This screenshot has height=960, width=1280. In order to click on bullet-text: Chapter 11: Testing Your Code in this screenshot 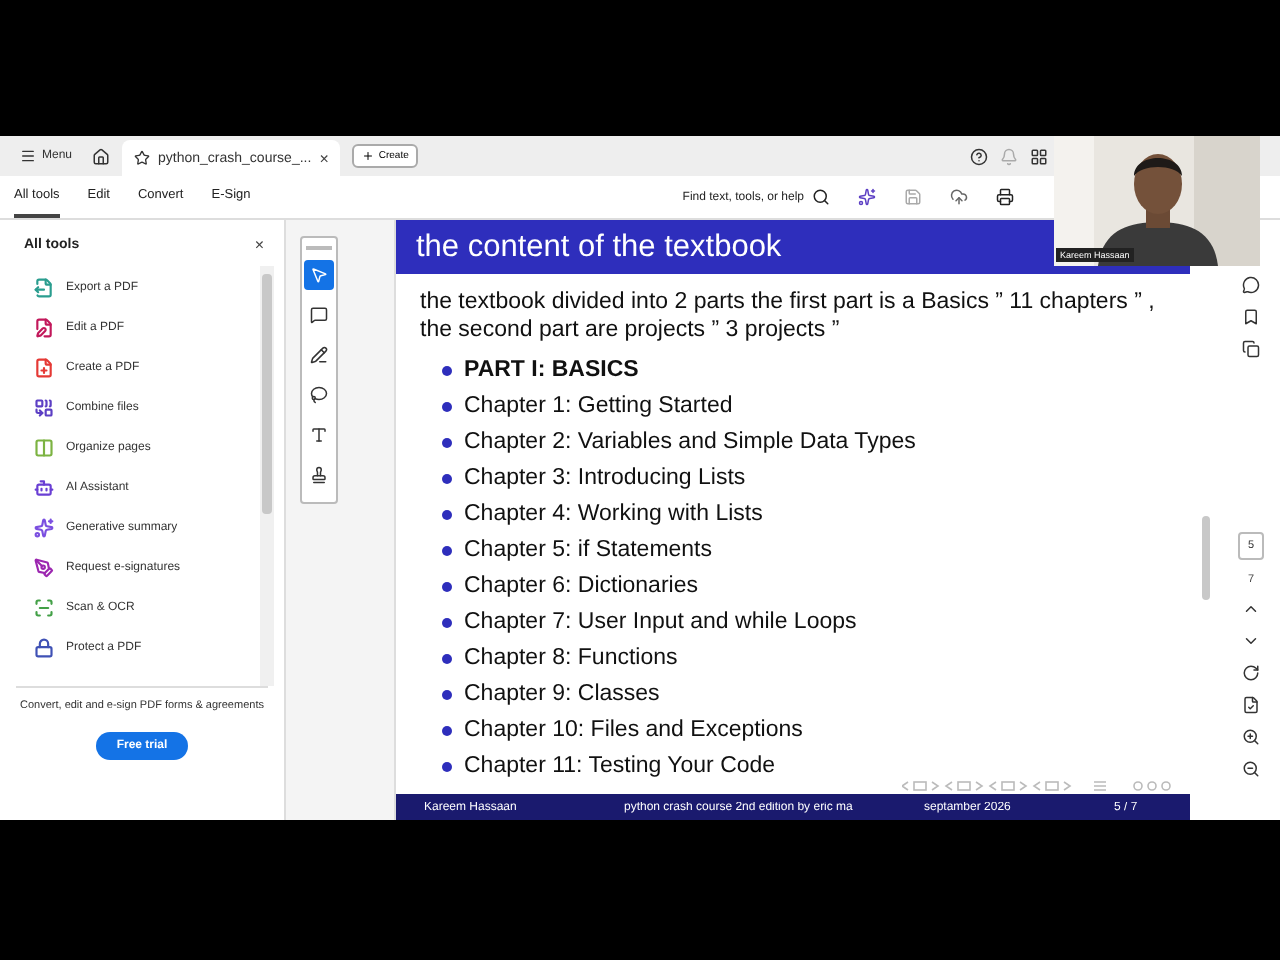, I will do `click(620, 766)`.